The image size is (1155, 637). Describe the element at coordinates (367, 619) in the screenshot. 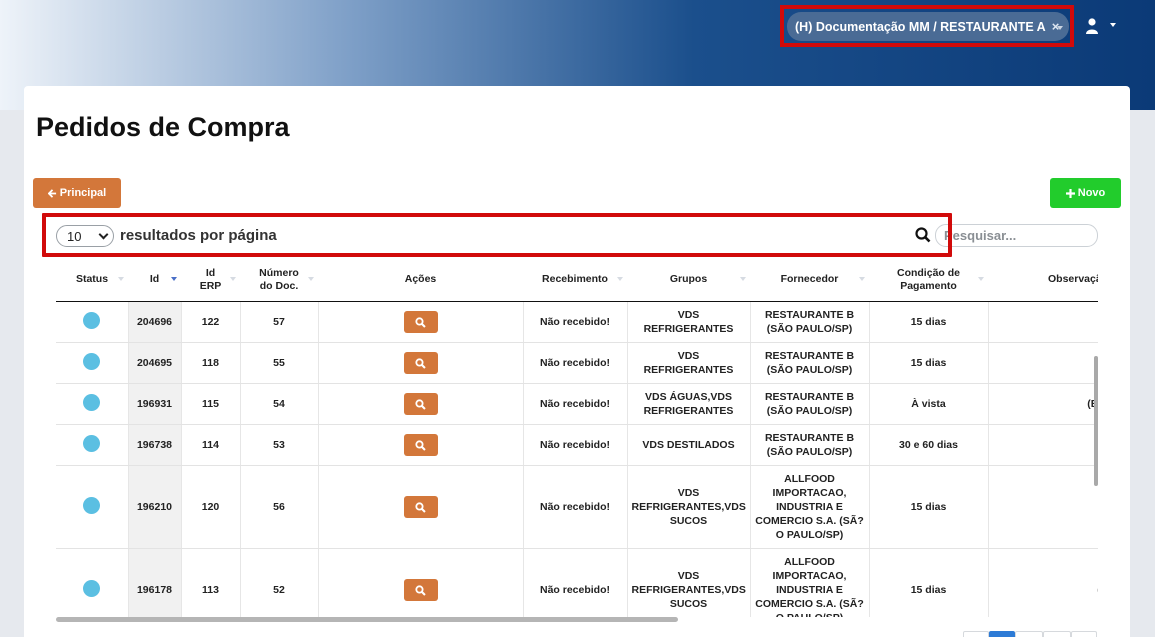

I see `horizontal-scrollbar` at that location.